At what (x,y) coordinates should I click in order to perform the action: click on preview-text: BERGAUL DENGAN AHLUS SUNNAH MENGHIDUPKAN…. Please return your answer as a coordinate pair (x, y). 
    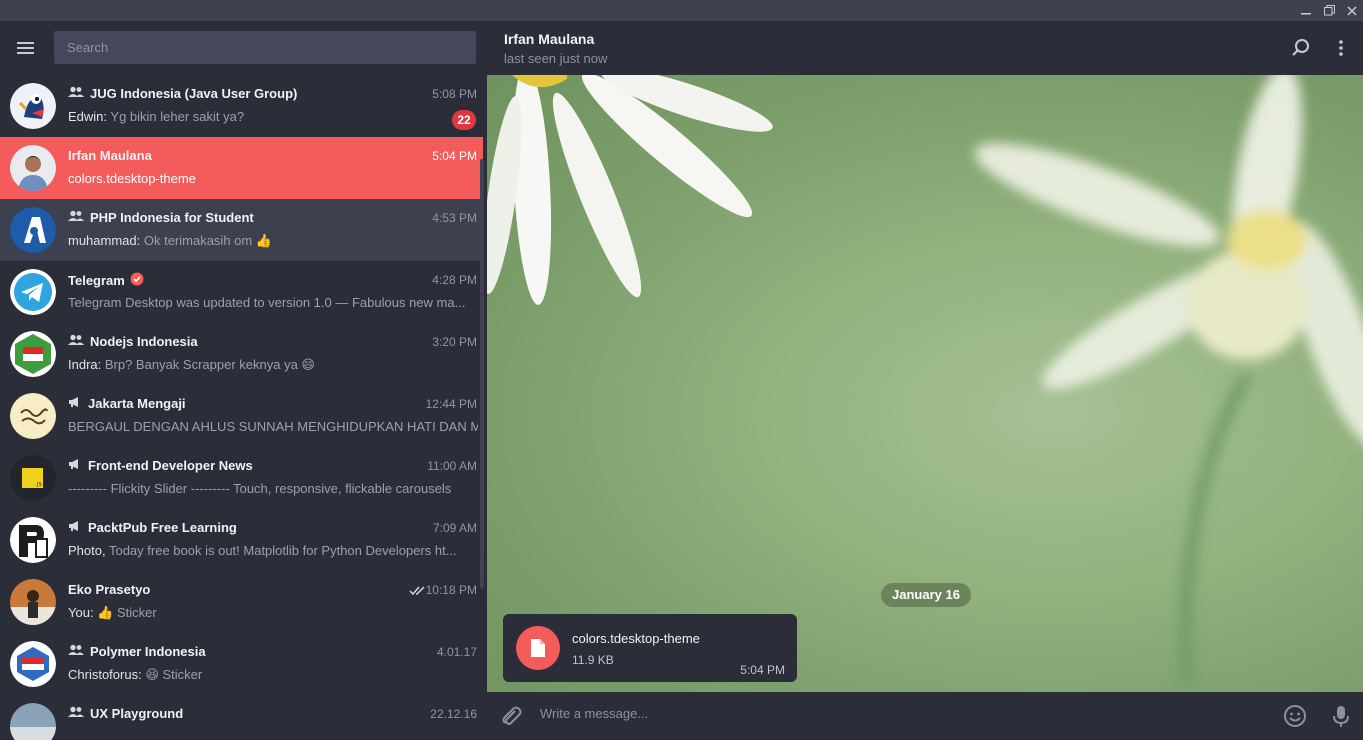
    Looking at the image, I should click on (273, 426).